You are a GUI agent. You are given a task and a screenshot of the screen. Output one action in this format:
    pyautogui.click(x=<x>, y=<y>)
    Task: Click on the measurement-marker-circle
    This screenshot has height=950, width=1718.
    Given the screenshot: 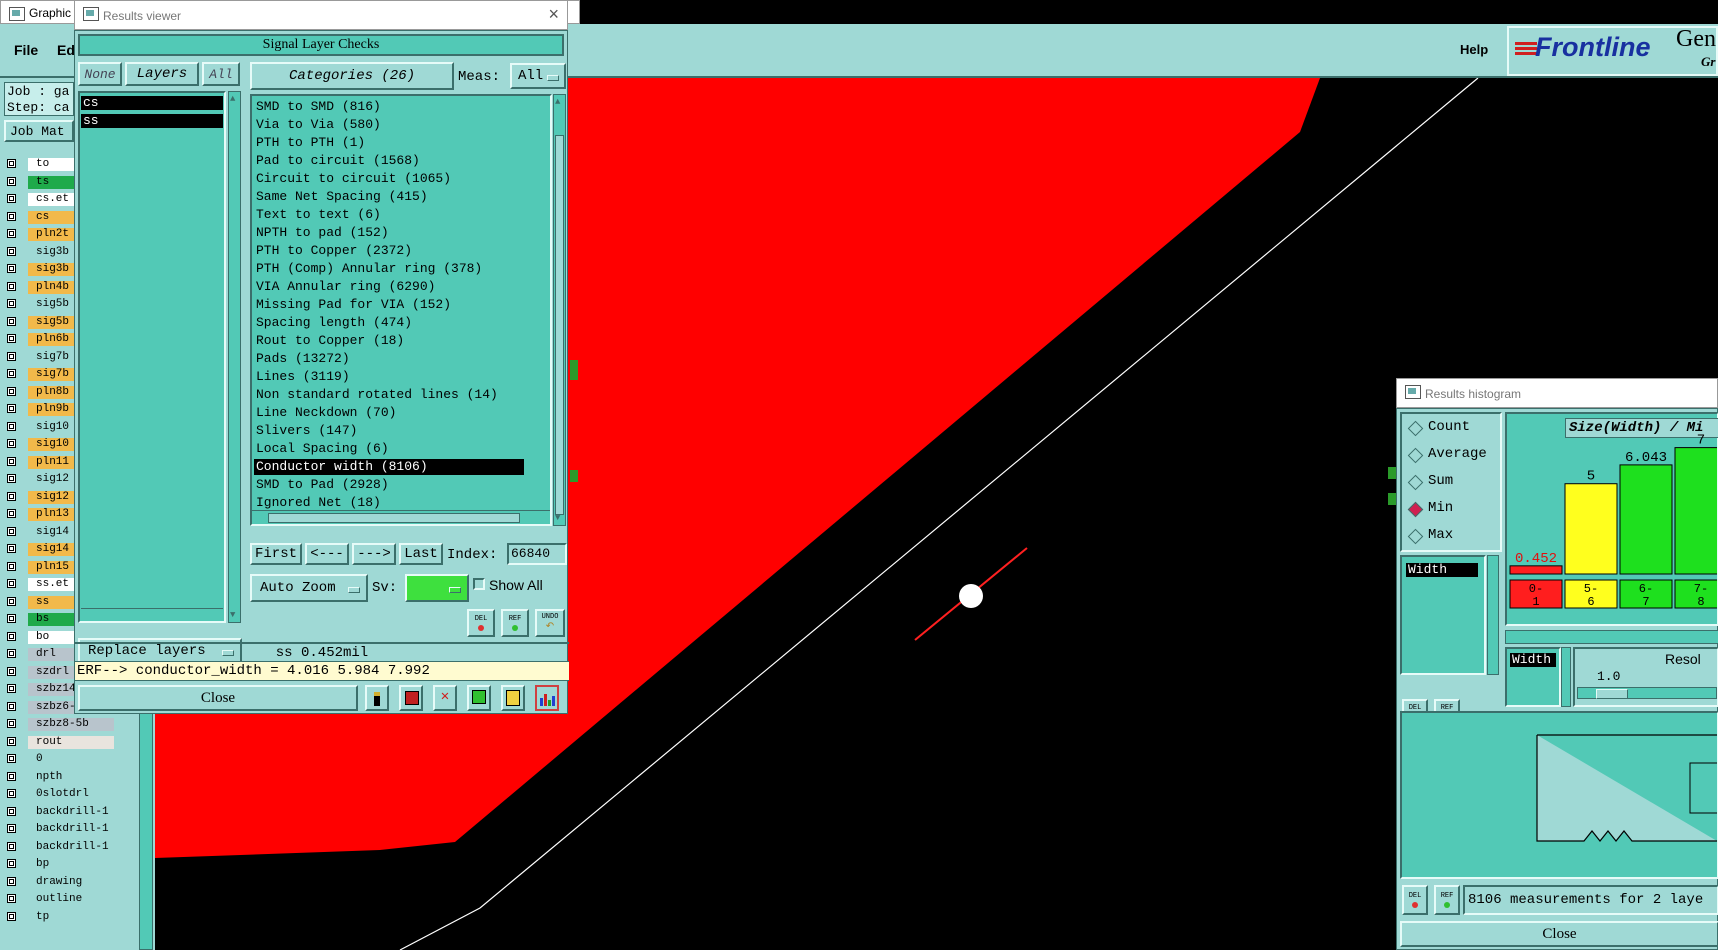 What is the action you would take?
    pyautogui.click(x=971, y=596)
    